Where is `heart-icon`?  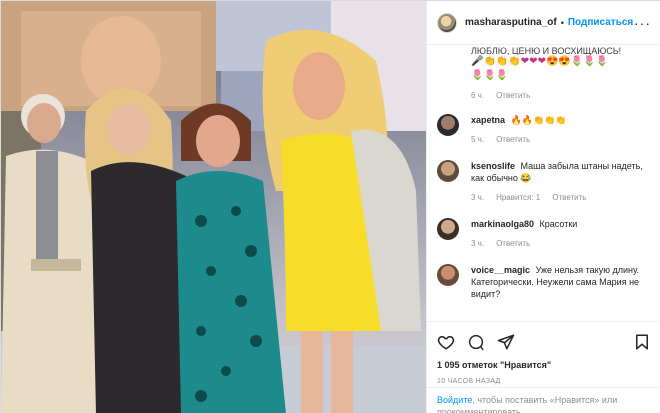 heart-icon is located at coordinates (446, 342).